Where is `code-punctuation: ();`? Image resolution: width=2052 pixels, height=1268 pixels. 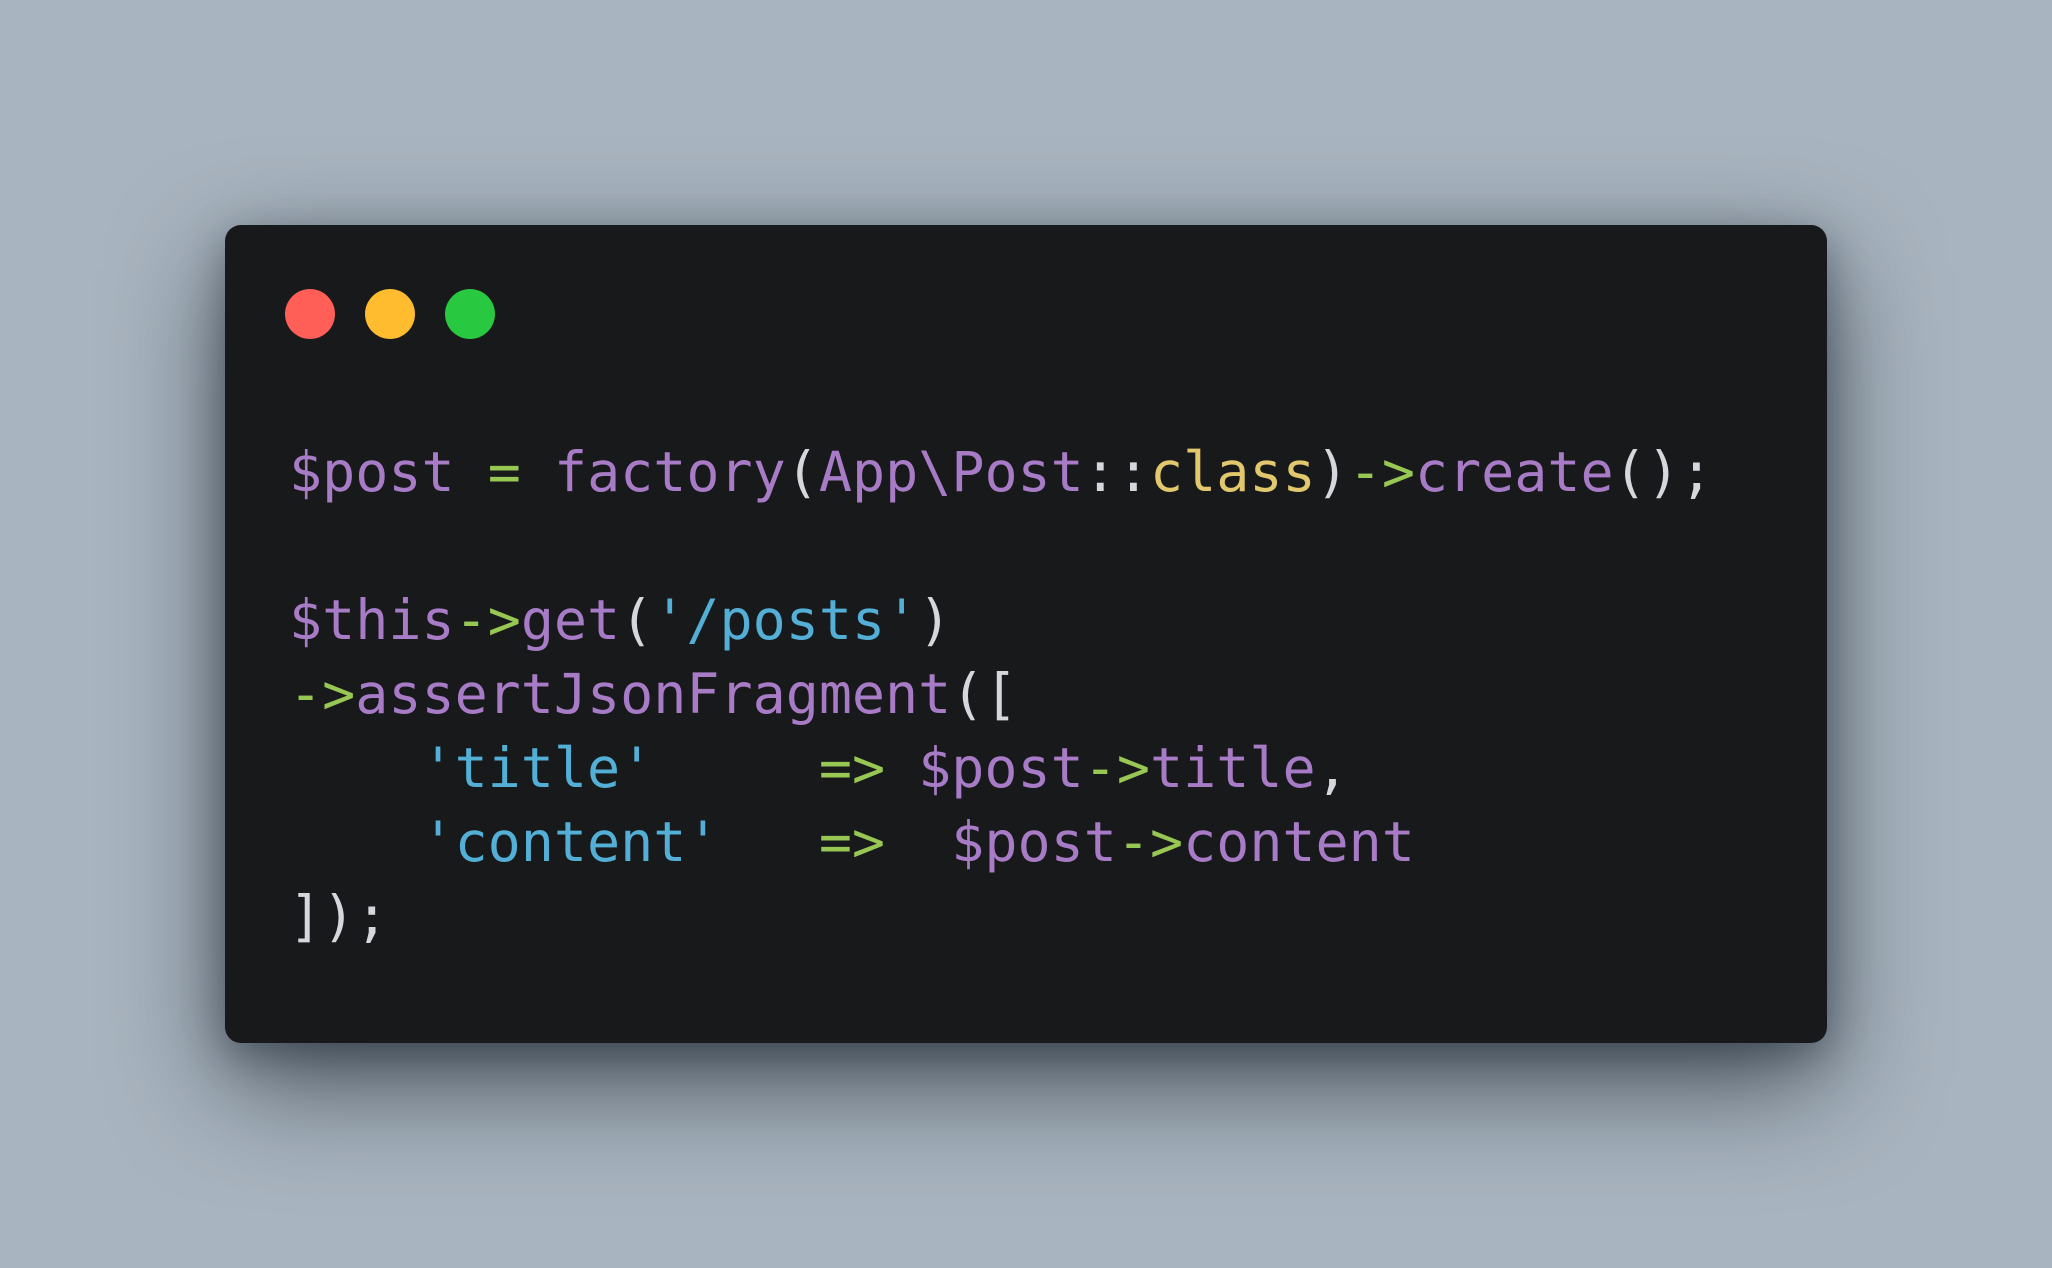
code-punctuation: (); is located at coordinates (1663, 472).